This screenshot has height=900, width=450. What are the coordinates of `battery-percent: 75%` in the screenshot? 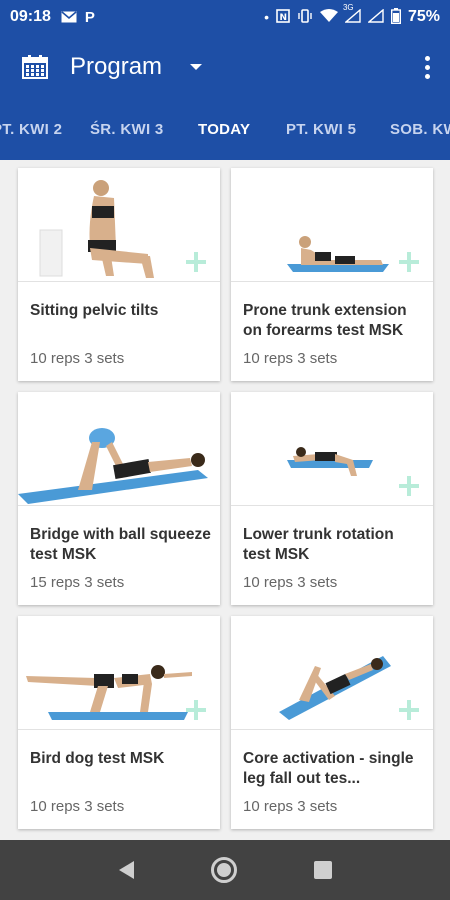 It's located at (423, 16).